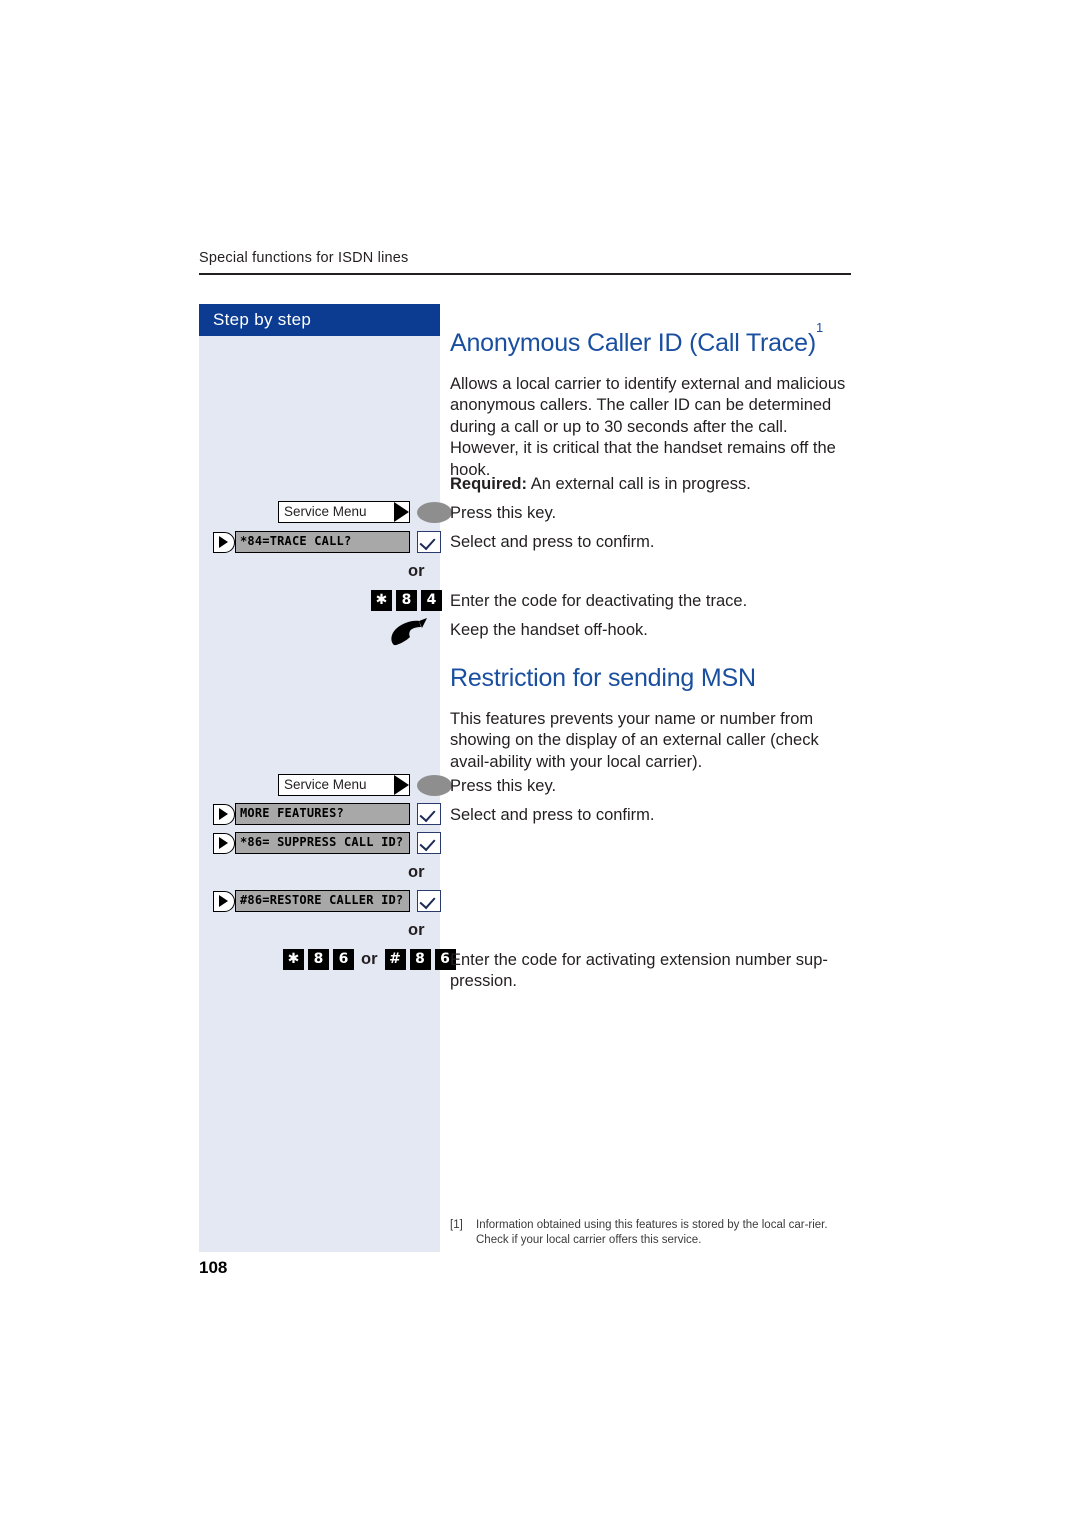 This screenshot has height=1528, width=1080. I want to click on display-text-trace-call: *84=TRACE CALL?, so click(322, 542).